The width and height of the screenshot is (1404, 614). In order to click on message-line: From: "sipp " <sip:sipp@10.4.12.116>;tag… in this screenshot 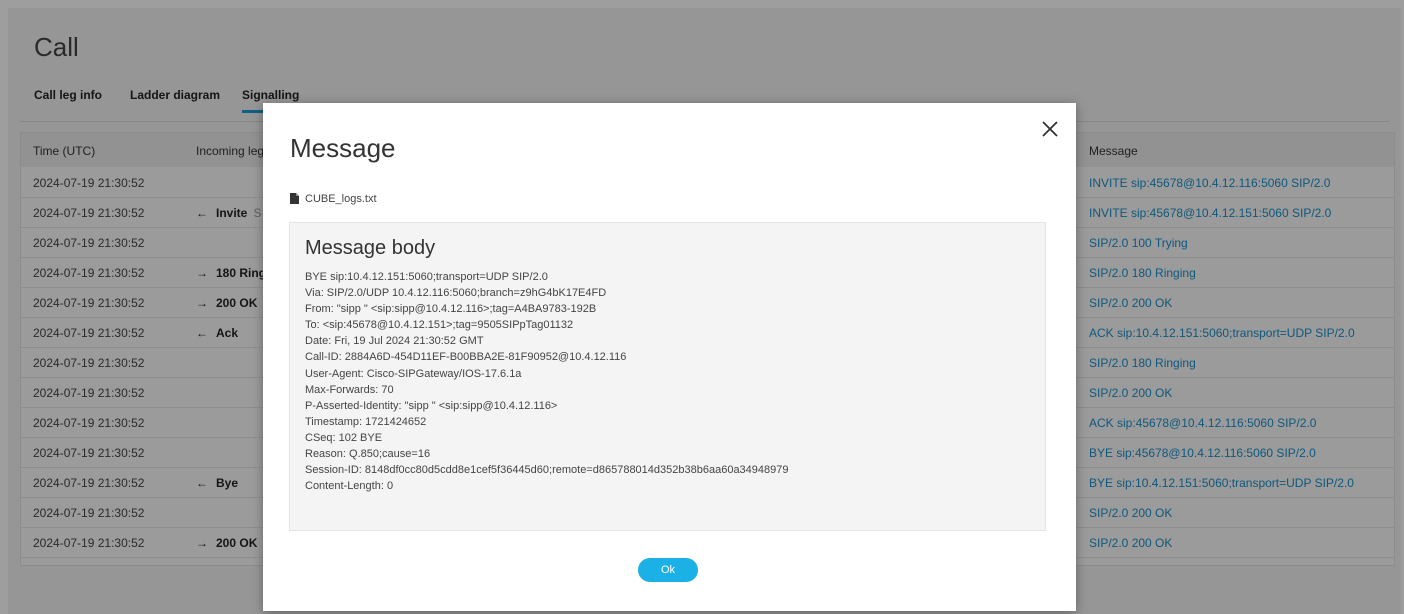, I will do `click(451, 309)`.